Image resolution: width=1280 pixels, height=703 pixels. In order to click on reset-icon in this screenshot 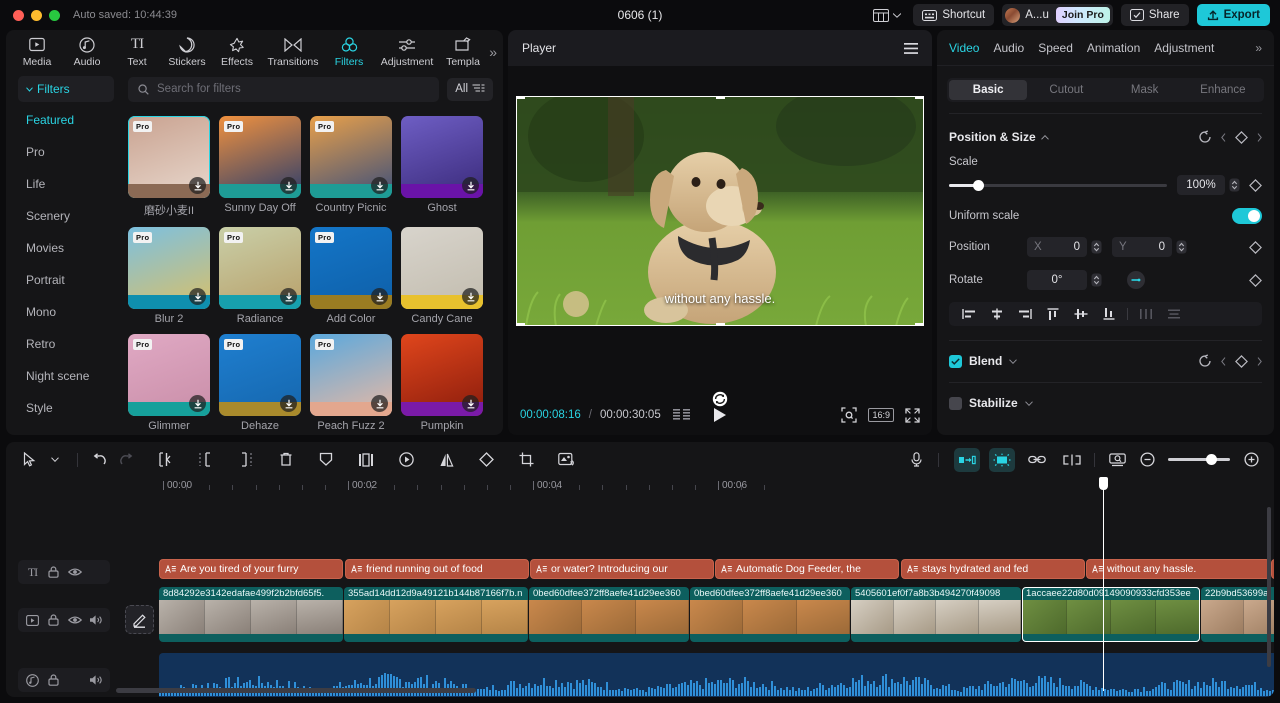, I will do `click(1205, 137)`.